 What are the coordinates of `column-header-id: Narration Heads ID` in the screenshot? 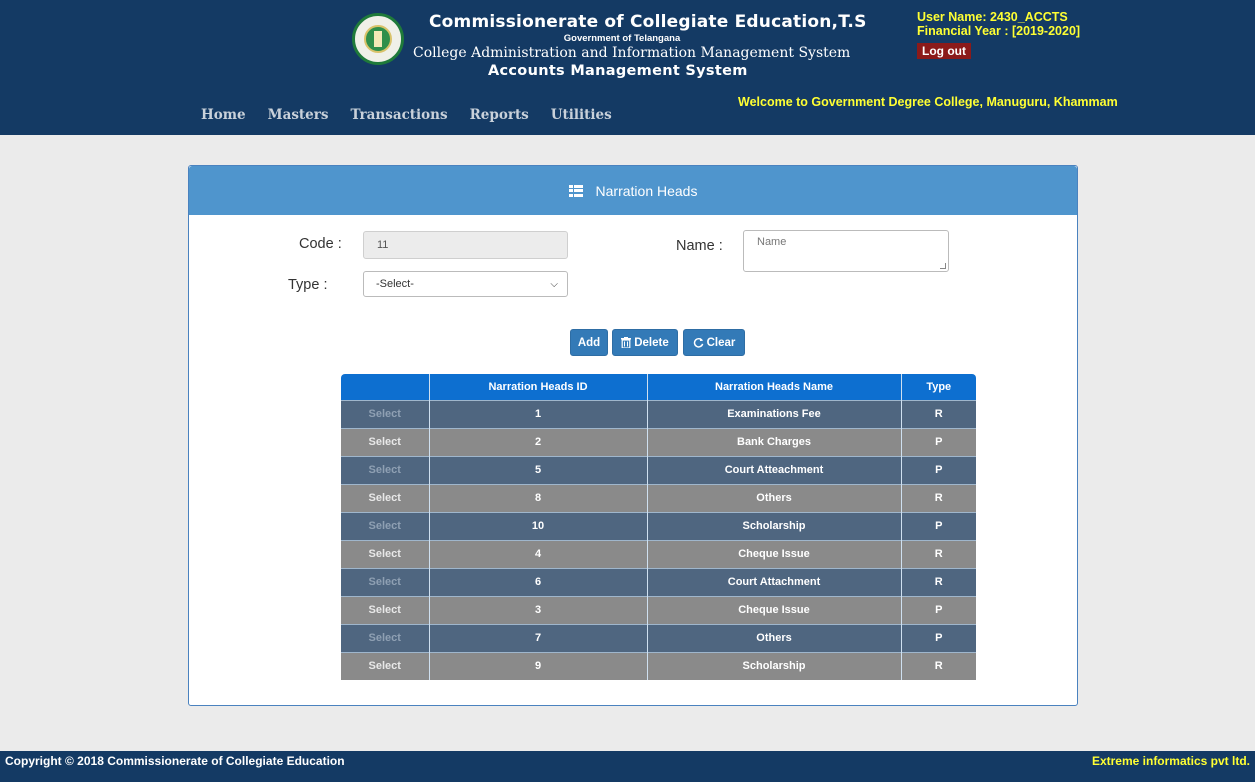 It's located at (538, 387).